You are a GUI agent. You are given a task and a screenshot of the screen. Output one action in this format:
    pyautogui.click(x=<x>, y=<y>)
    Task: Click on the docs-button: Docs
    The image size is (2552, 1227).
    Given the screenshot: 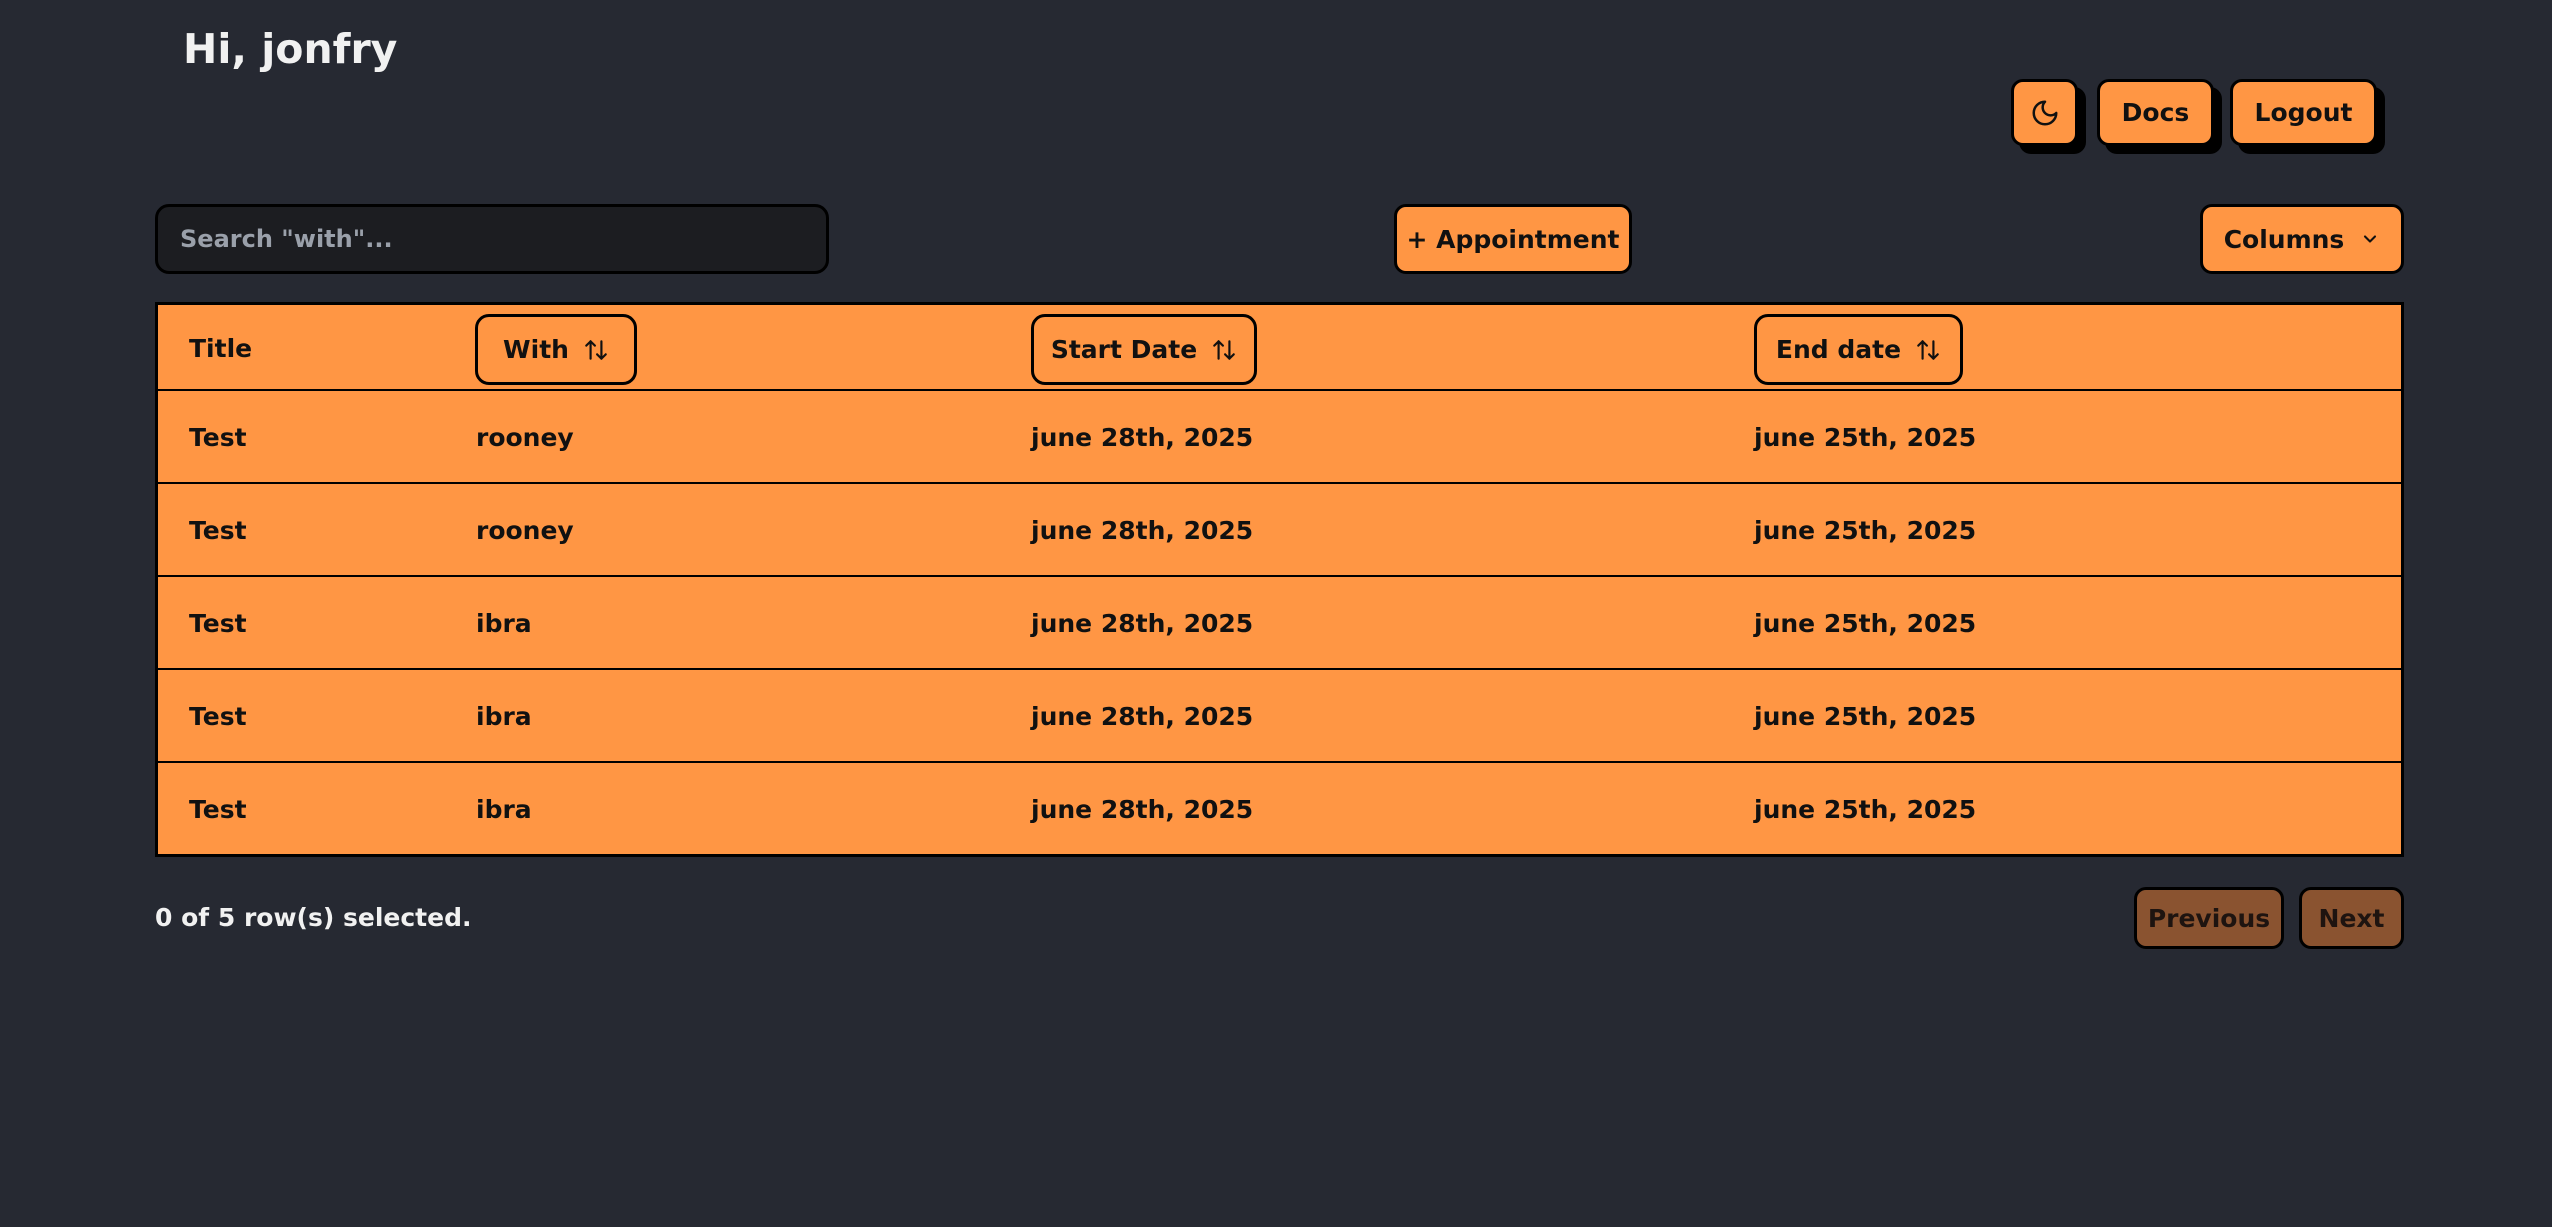 What is the action you would take?
    pyautogui.click(x=2155, y=112)
    